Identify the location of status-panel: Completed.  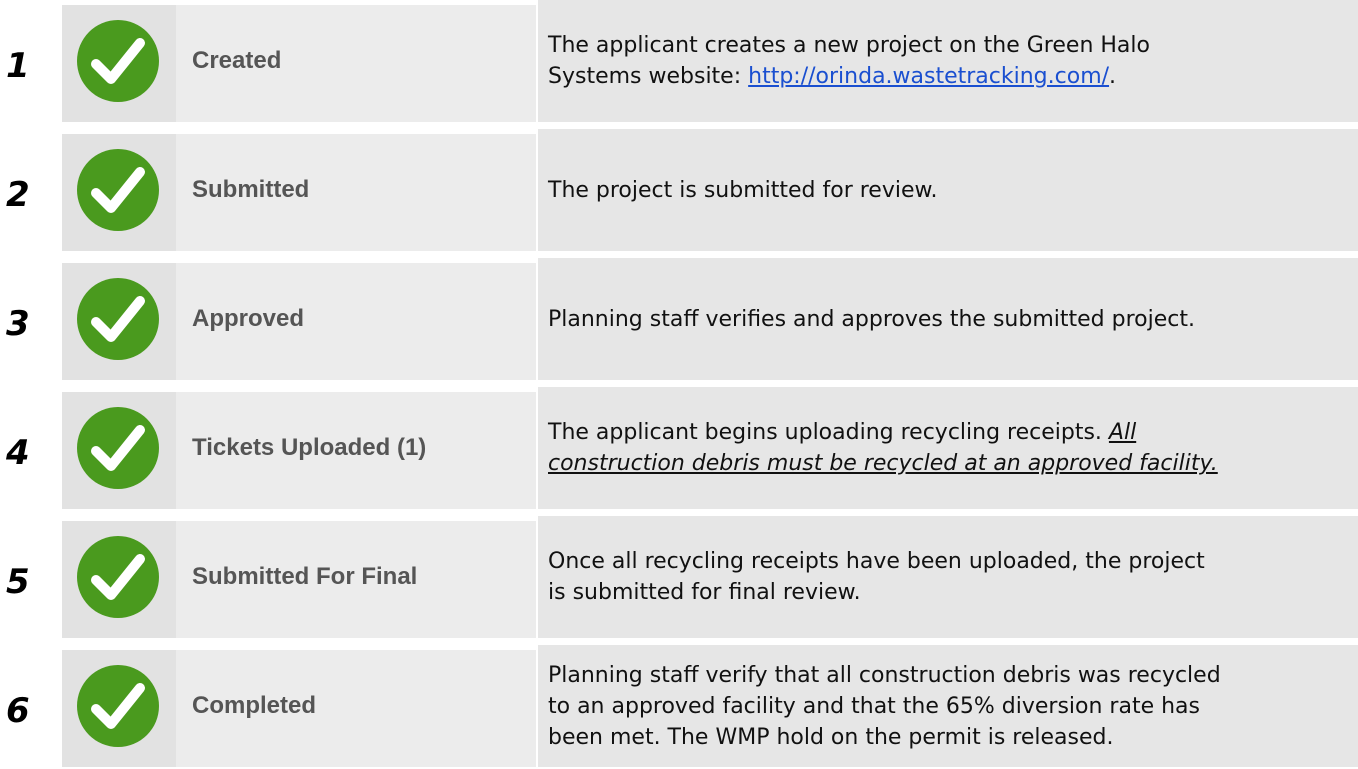
(299, 708).